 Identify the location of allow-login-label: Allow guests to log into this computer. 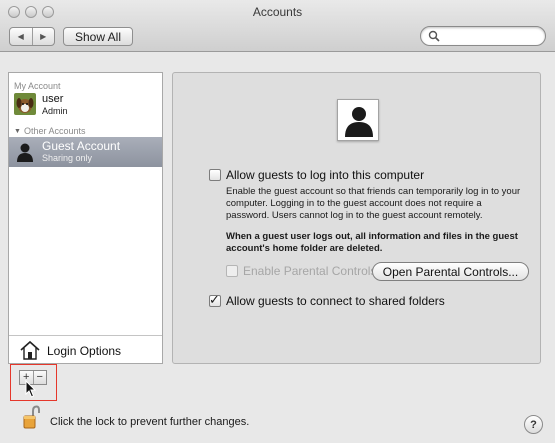
(325, 175).